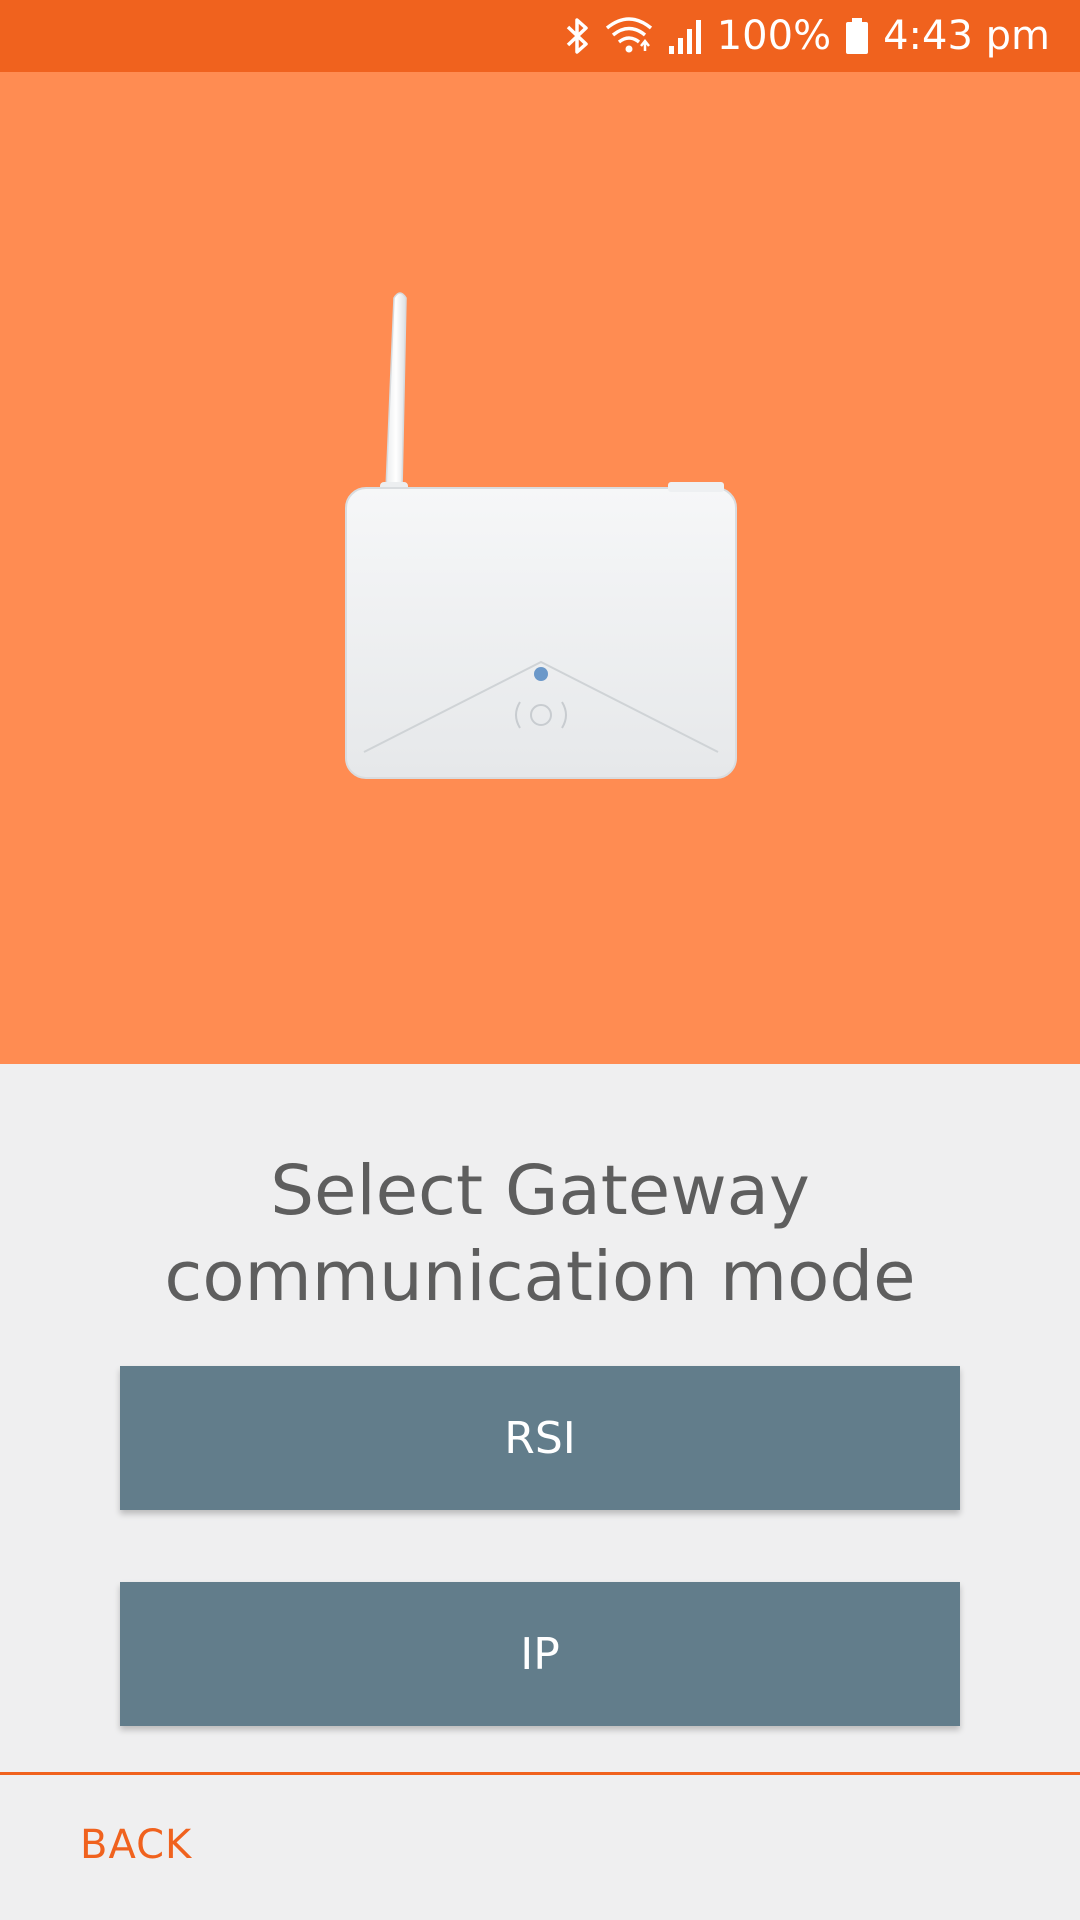 This screenshot has height=1920, width=1080. I want to click on bluetooth-icon, so click(578, 36).